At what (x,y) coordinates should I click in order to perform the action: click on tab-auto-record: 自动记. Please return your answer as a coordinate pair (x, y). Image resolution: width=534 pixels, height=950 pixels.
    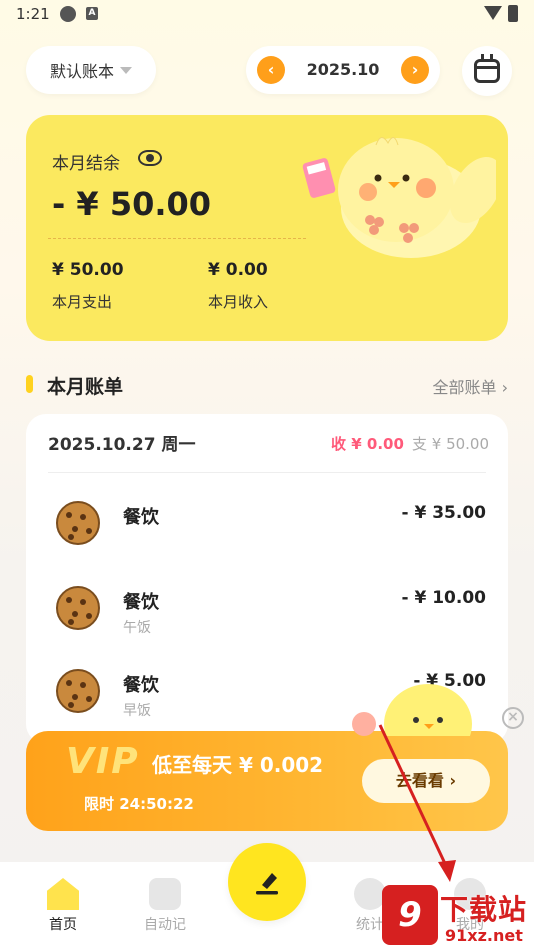
    Looking at the image, I should click on (165, 906).